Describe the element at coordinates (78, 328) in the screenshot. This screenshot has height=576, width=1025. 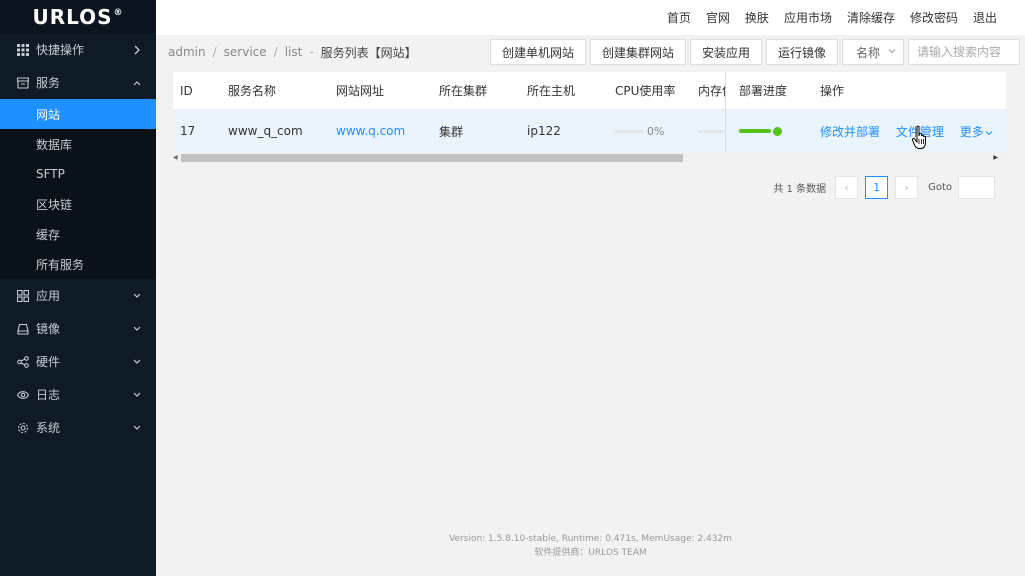
I see `sidebar-group-images: 镜像` at that location.